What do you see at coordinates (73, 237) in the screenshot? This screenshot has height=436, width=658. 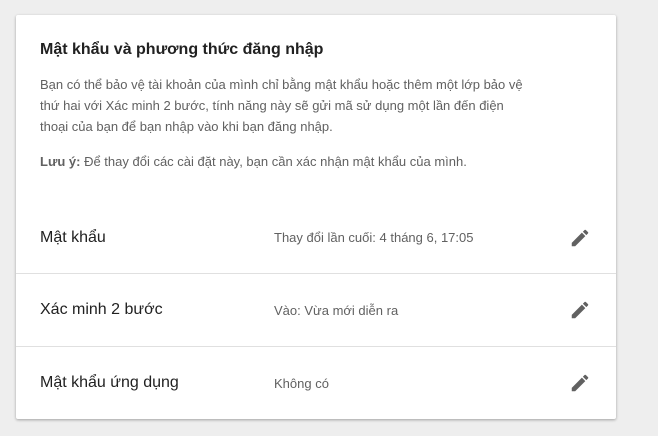 I see `row-password-label: Mật khẩu` at bounding box center [73, 237].